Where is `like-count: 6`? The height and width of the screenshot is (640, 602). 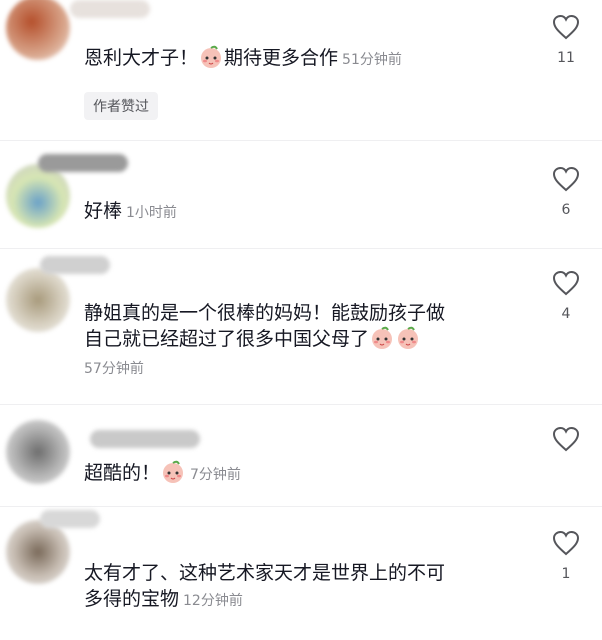 like-count: 6 is located at coordinates (566, 210).